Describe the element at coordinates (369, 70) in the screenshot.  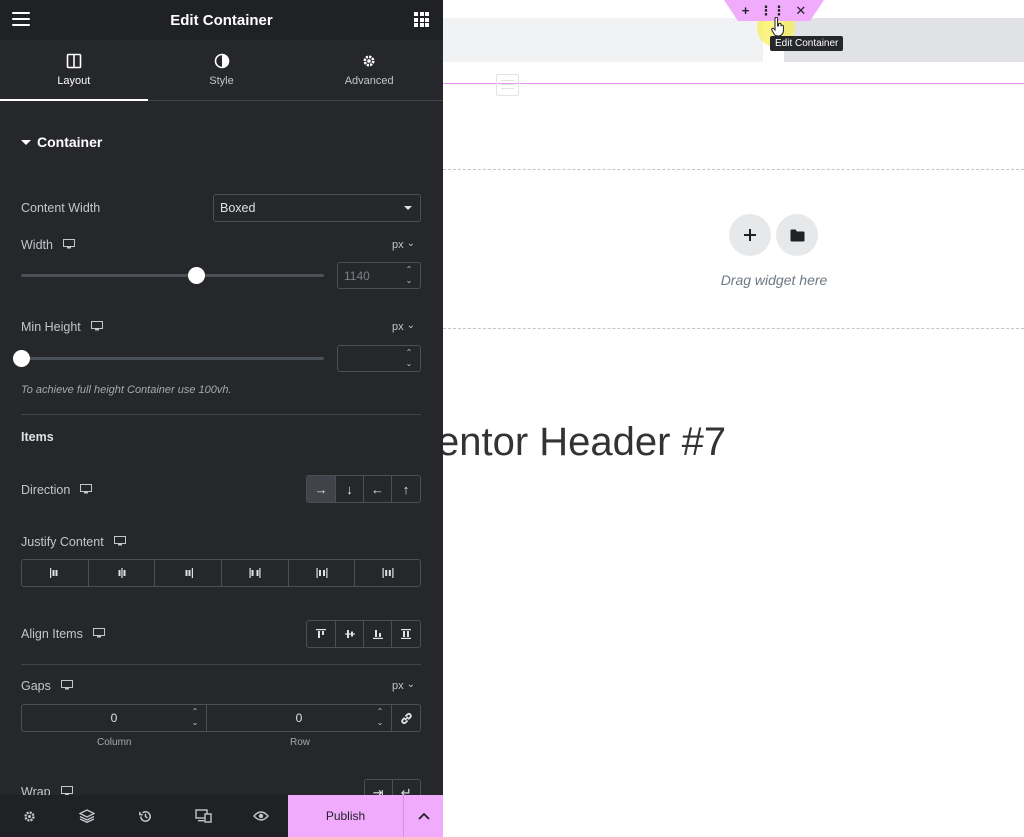
I see `tab-advanced: Advanced` at that location.